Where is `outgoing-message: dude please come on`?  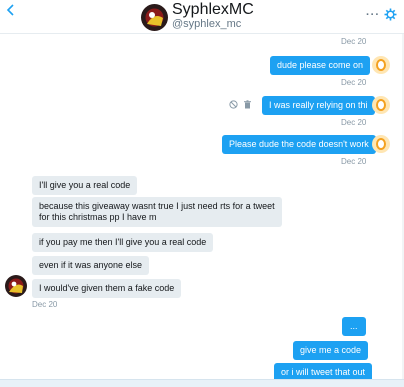
outgoing-message: dude please come on is located at coordinates (320, 65).